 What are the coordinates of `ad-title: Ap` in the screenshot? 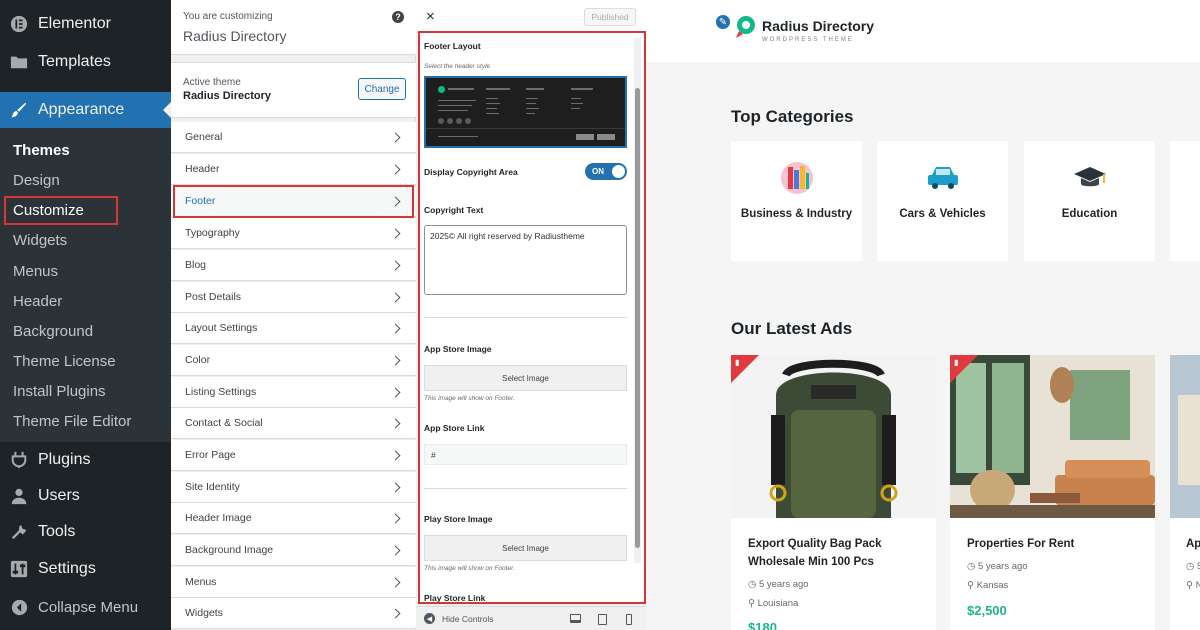 It's located at (1193, 544).